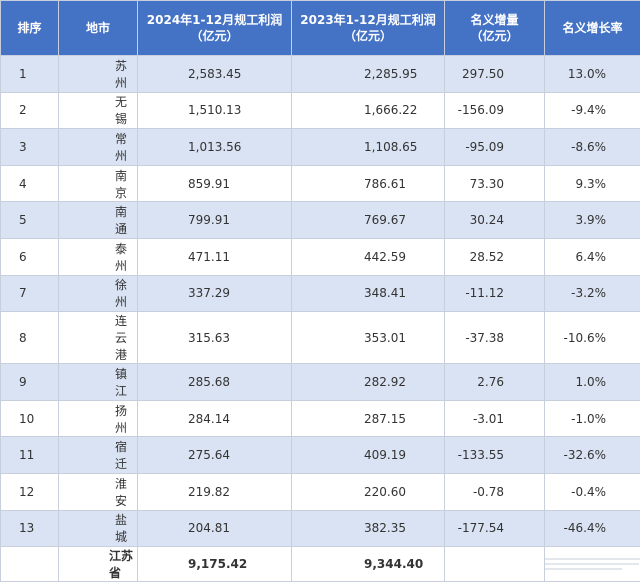 This screenshot has width=640, height=582. Describe the element at coordinates (30, 28) in the screenshot. I see `header-rank: 排序` at that location.